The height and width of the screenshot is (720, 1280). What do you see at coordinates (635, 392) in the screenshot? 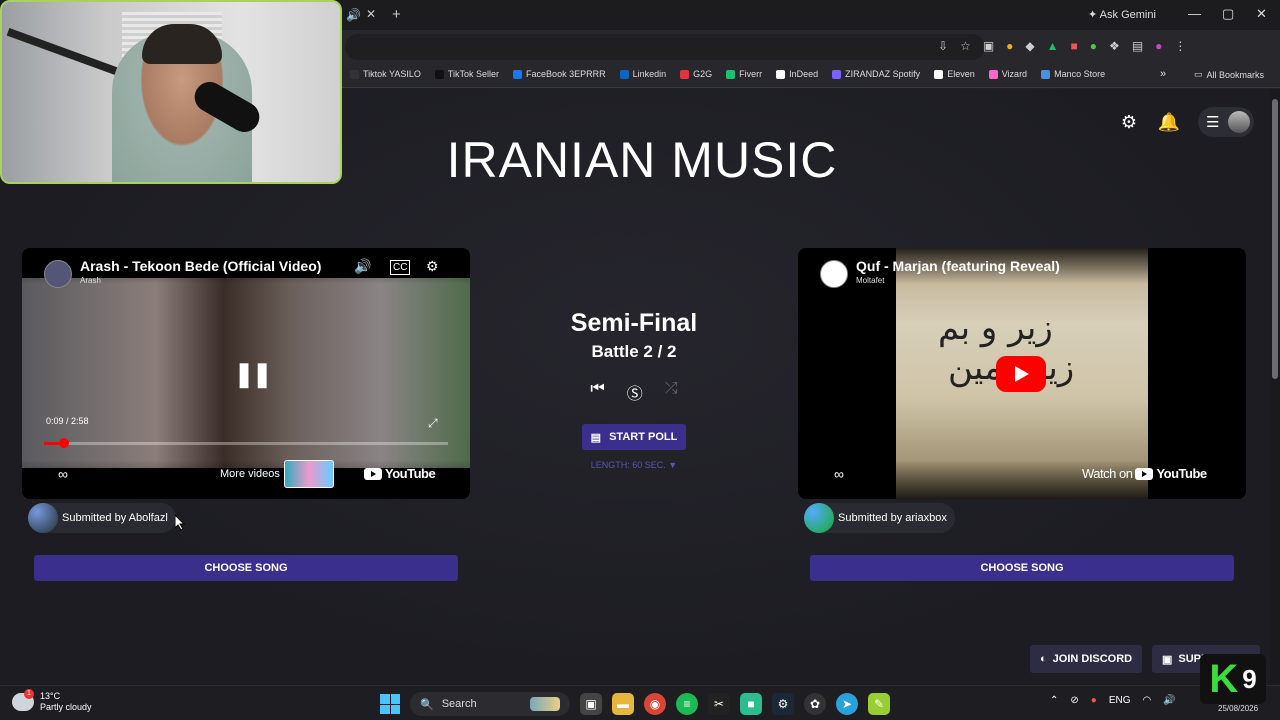
I see `coin-icon: Ⓢ` at bounding box center [635, 392].